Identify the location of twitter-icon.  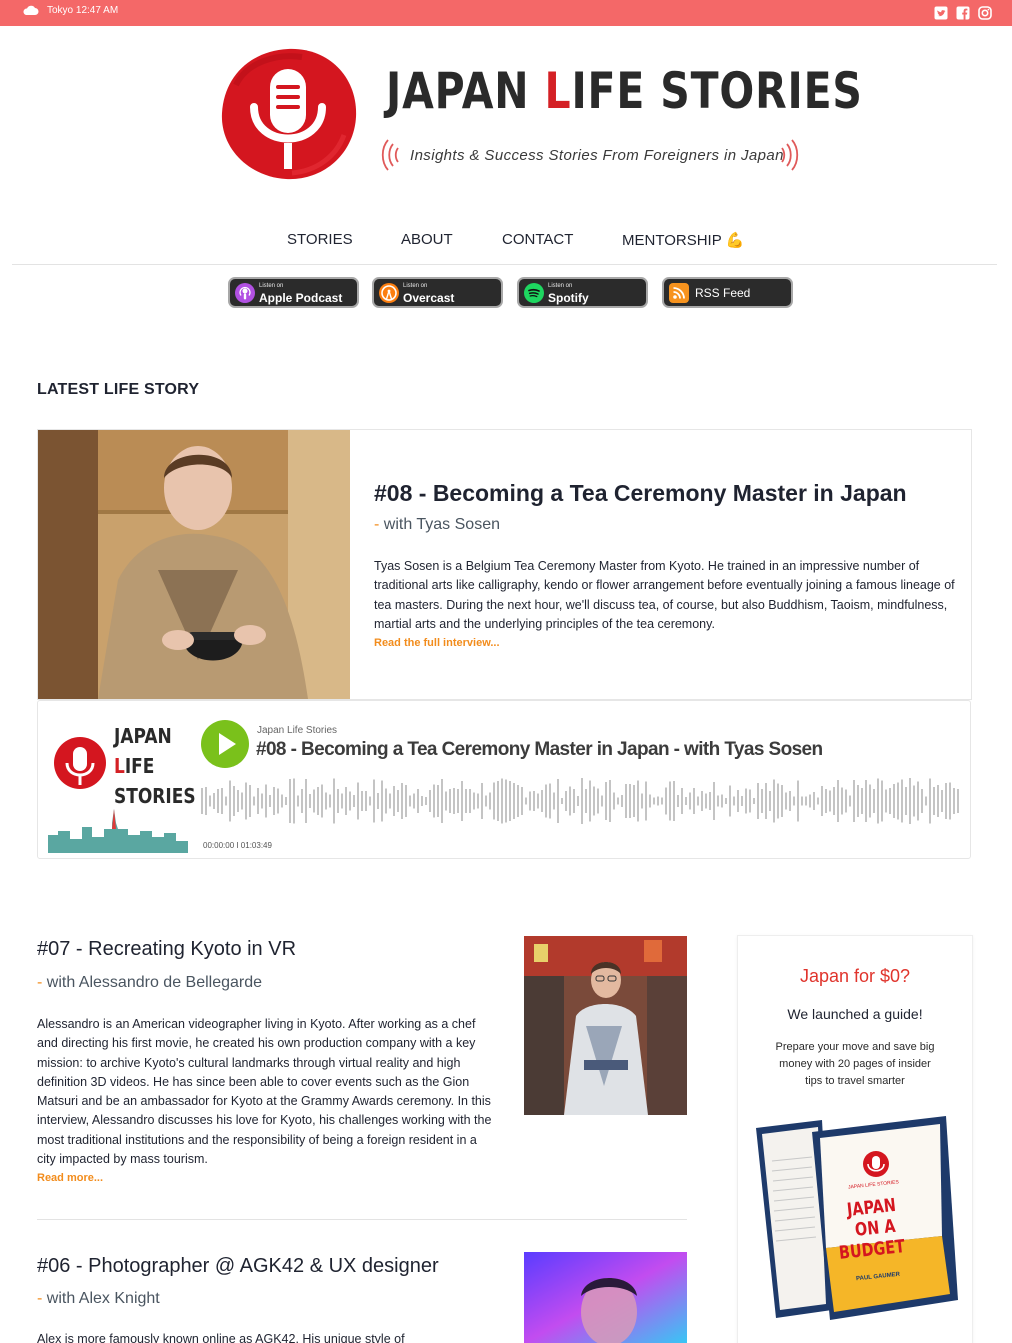
(941, 13).